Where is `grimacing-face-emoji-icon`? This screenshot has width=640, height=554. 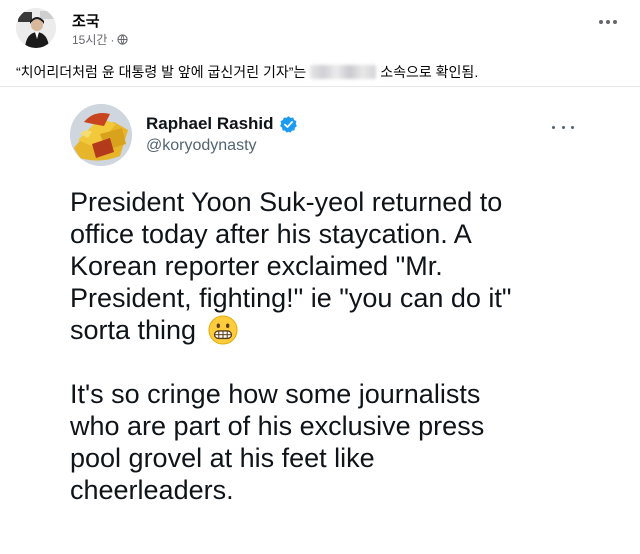 grimacing-face-emoji-icon is located at coordinates (223, 330).